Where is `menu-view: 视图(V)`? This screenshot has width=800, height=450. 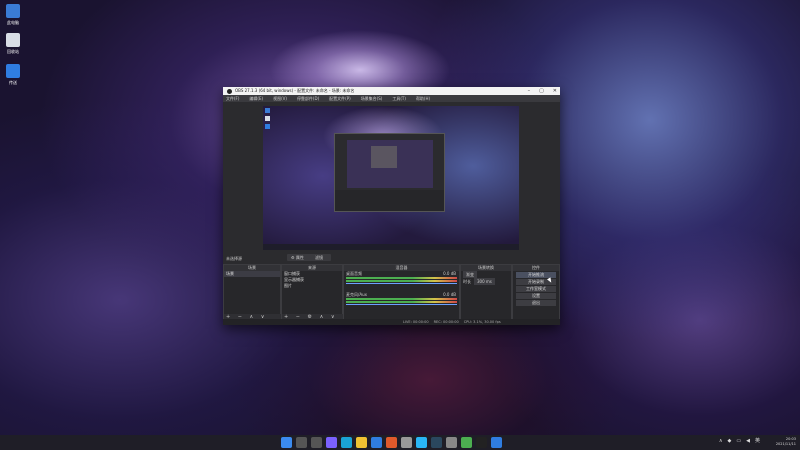 menu-view: 视图(V) is located at coordinates (280, 98).